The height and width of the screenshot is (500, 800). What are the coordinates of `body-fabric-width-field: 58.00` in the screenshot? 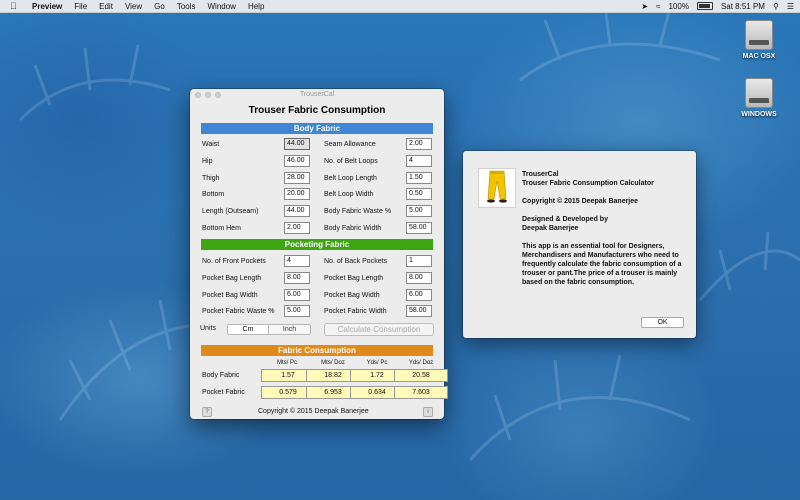 It's located at (419, 228).